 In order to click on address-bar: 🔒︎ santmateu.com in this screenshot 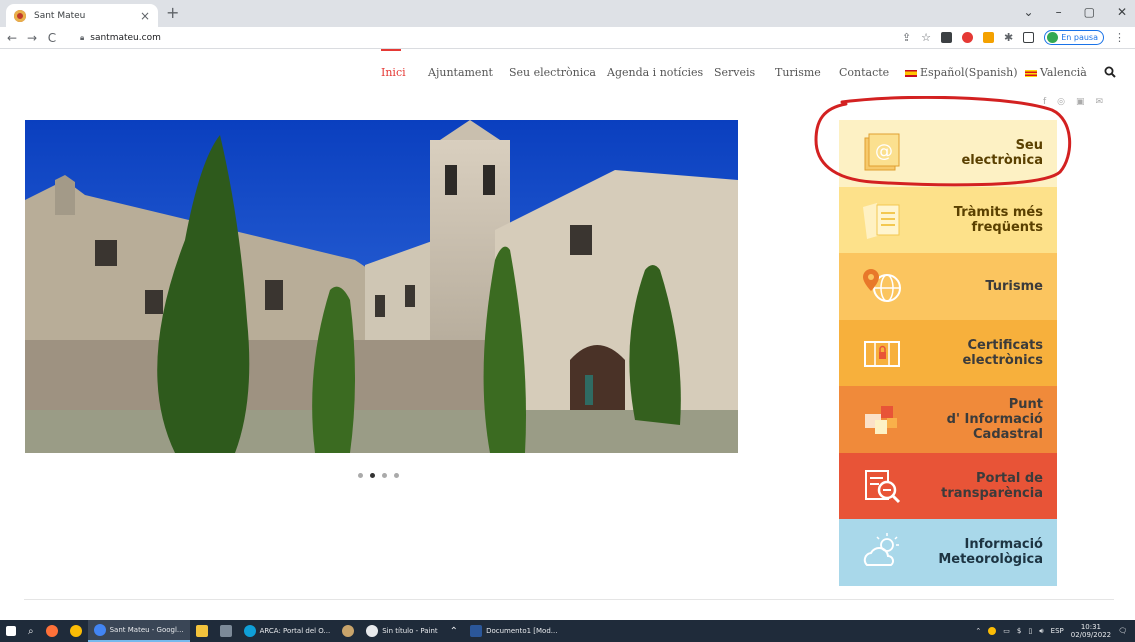, I will do `click(120, 38)`.